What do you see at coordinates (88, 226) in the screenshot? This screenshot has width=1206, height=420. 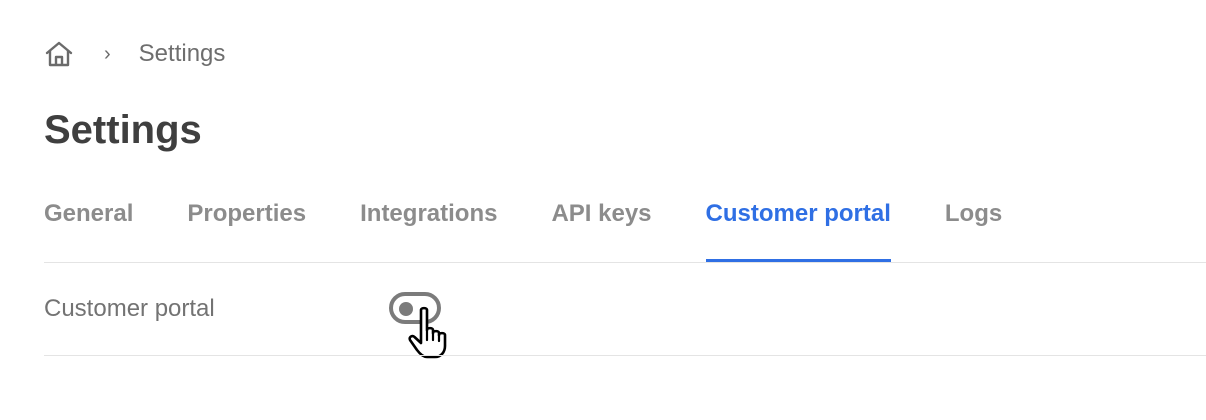 I see `tab-general: General` at bounding box center [88, 226].